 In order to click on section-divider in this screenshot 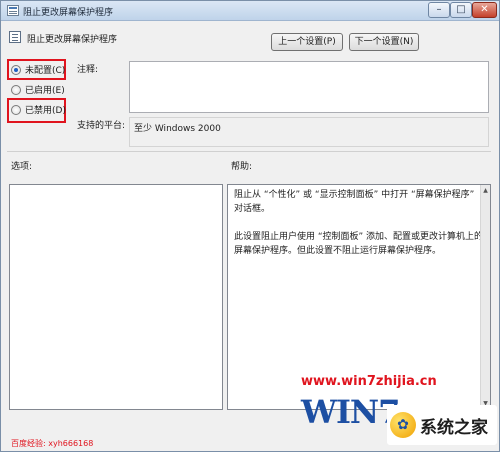, I will do `click(249, 151)`.